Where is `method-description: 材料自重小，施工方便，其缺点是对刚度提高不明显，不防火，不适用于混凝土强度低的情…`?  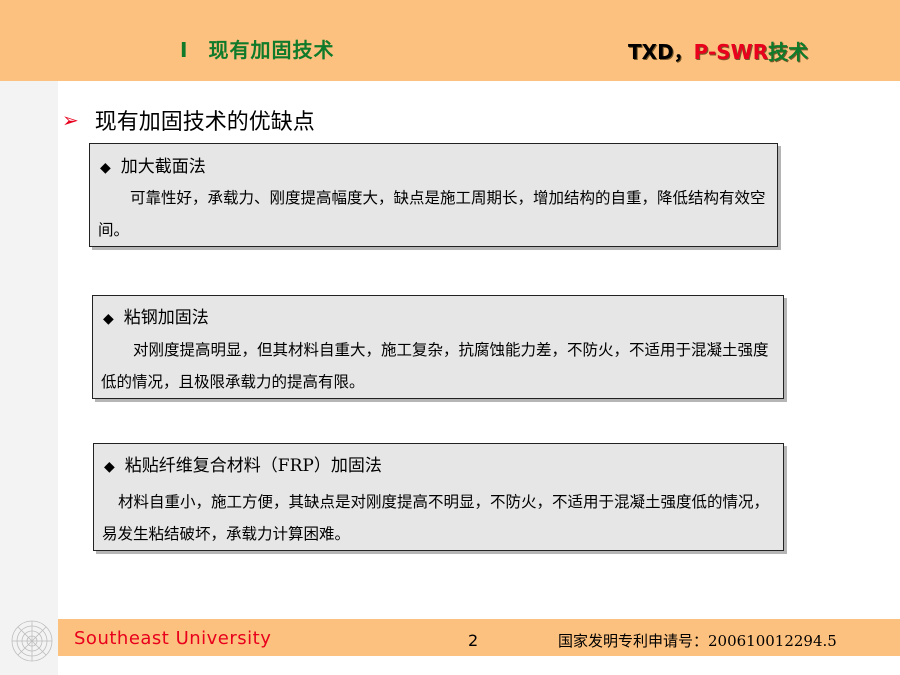
method-description: 材料自重小，施工方便，其缺点是对刚度提高不明显，不防火，不适用于混凝土强度低的情… is located at coordinates (442, 518).